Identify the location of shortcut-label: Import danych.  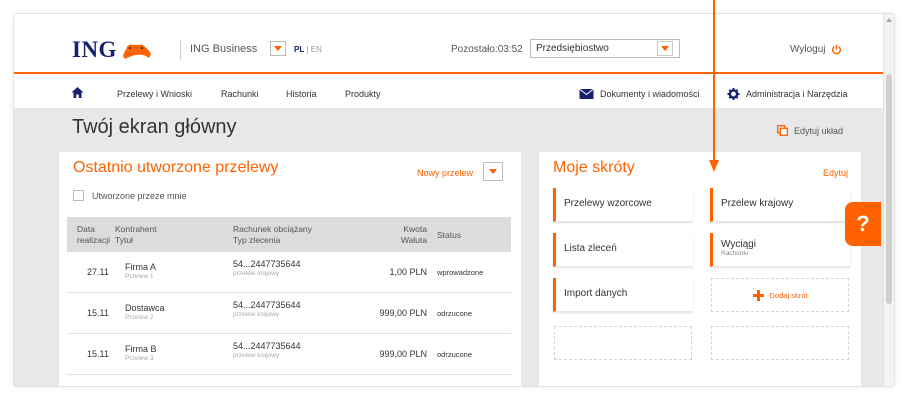
(596, 293).